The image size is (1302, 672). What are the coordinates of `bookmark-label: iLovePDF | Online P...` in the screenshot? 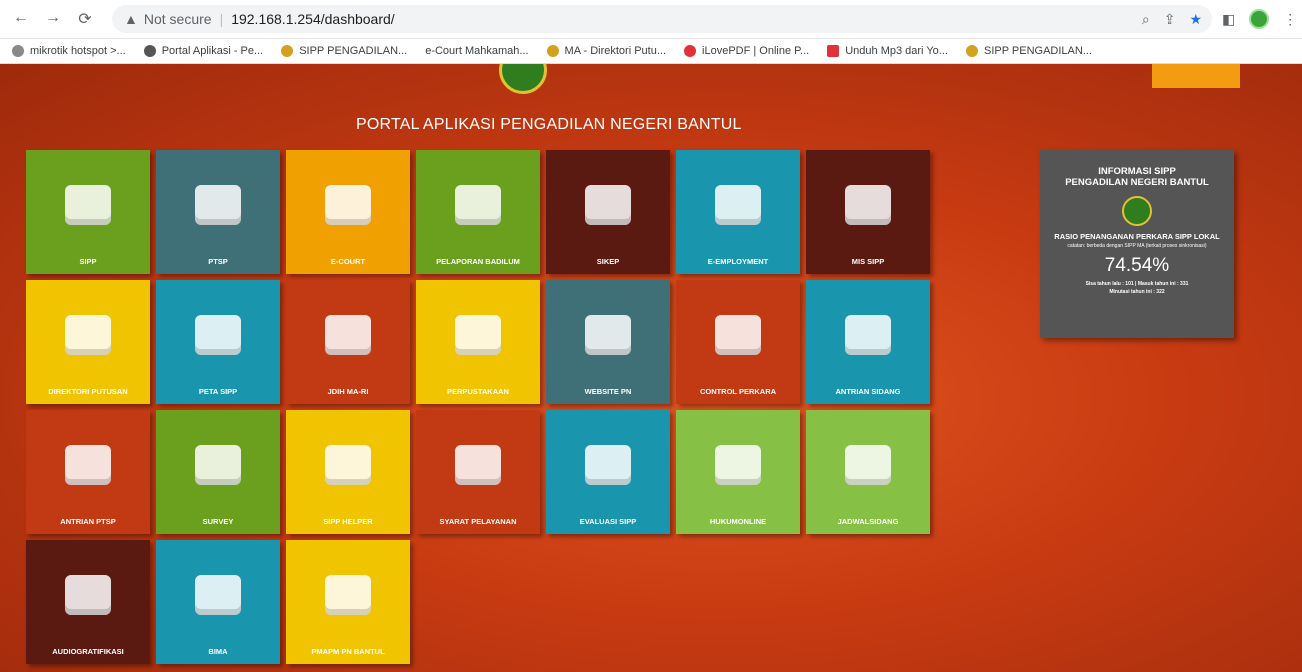 It's located at (756, 51).